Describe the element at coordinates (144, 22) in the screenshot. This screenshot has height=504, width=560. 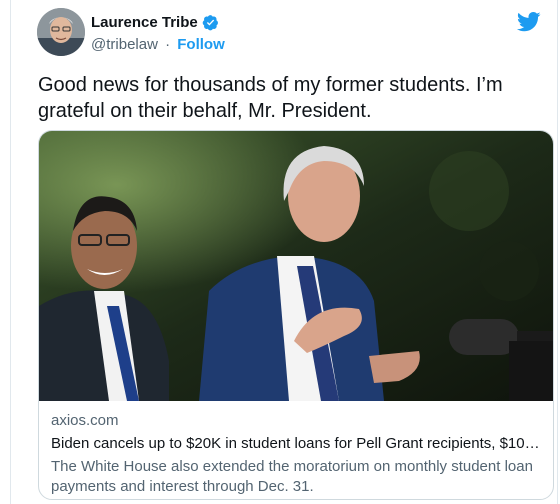
I see `author-name: Laurence Tribe` at that location.